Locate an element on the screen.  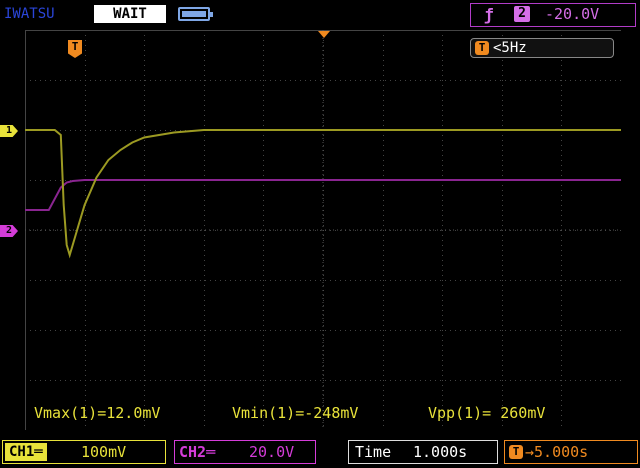
measurement-vmax: Vmax(1)=12.0mV is located at coordinates (97, 413).